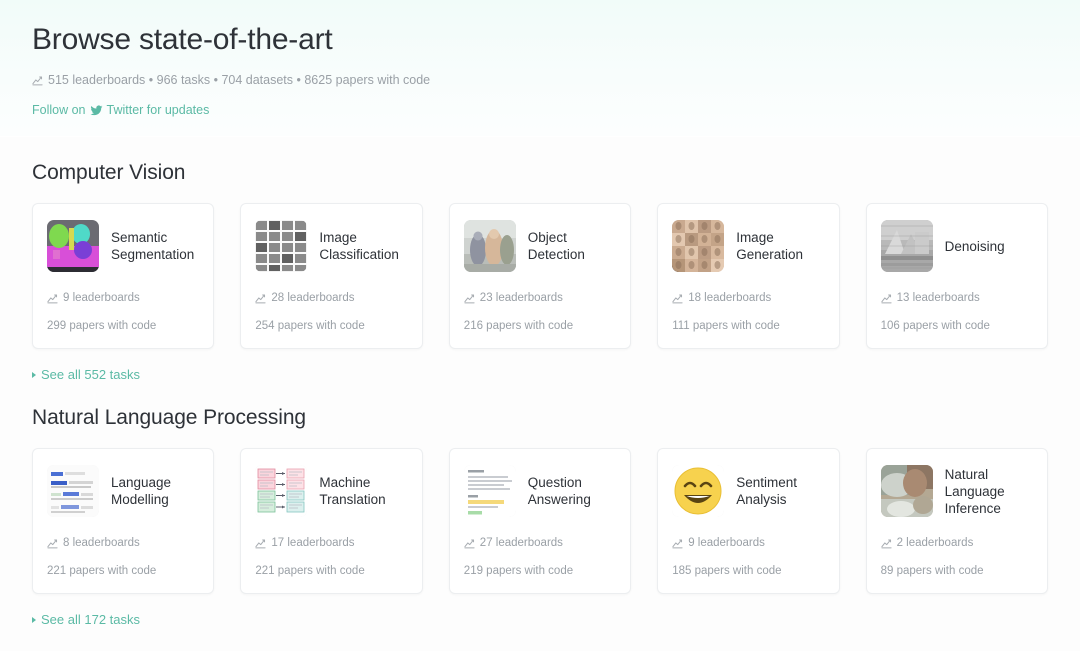 This screenshot has height=651, width=1080. Describe the element at coordinates (310, 326) in the screenshot. I see `card-papers: 254 papers with code` at that location.